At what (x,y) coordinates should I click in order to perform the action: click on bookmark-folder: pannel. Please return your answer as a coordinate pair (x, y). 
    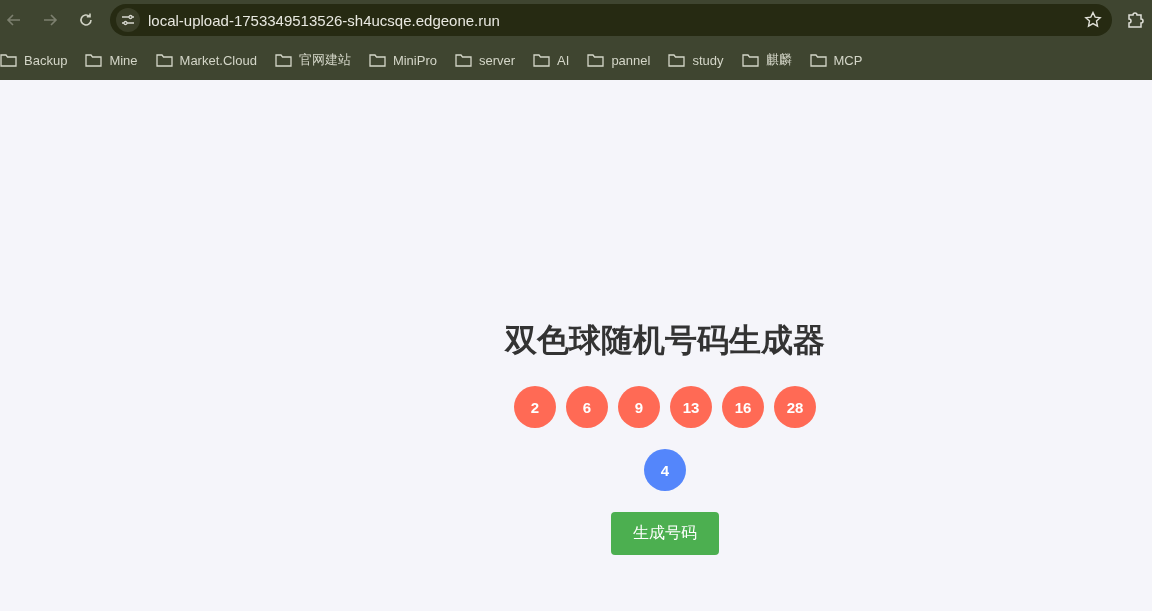
    Looking at the image, I should click on (619, 60).